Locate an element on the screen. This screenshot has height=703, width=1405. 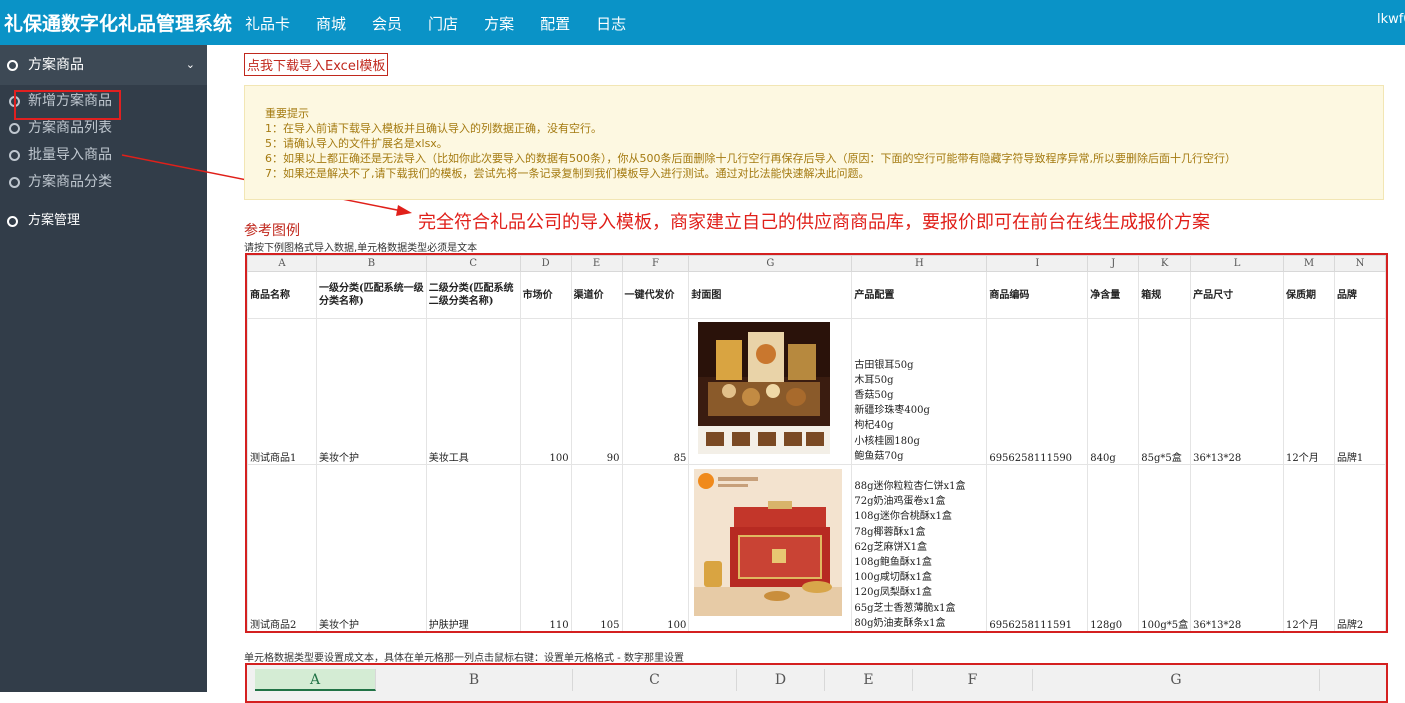
tip-line: 5：请确认导入的文件扩展名是xlsx。 is located at coordinates (356, 143).